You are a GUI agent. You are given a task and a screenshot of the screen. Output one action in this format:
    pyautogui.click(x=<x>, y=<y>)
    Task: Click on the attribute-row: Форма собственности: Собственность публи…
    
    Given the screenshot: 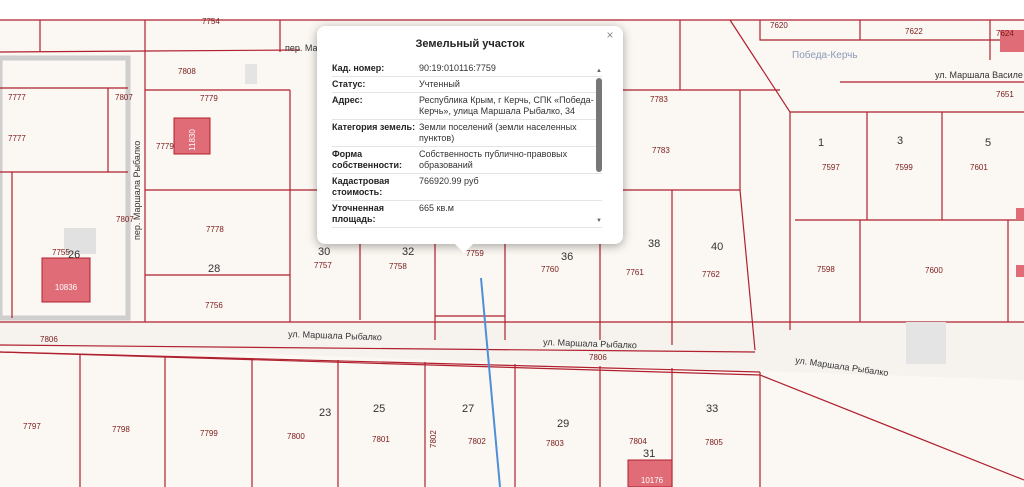 What is the action you would take?
    pyautogui.click(x=467, y=160)
    